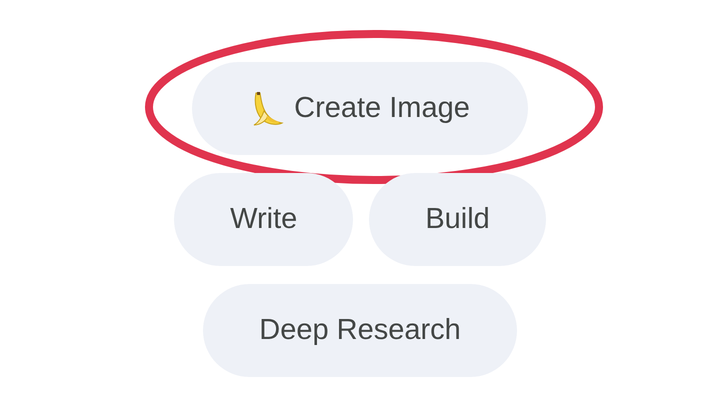 The height and width of the screenshot is (405, 720). I want to click on suggestion-chip: Create Image, so click(360, 108).